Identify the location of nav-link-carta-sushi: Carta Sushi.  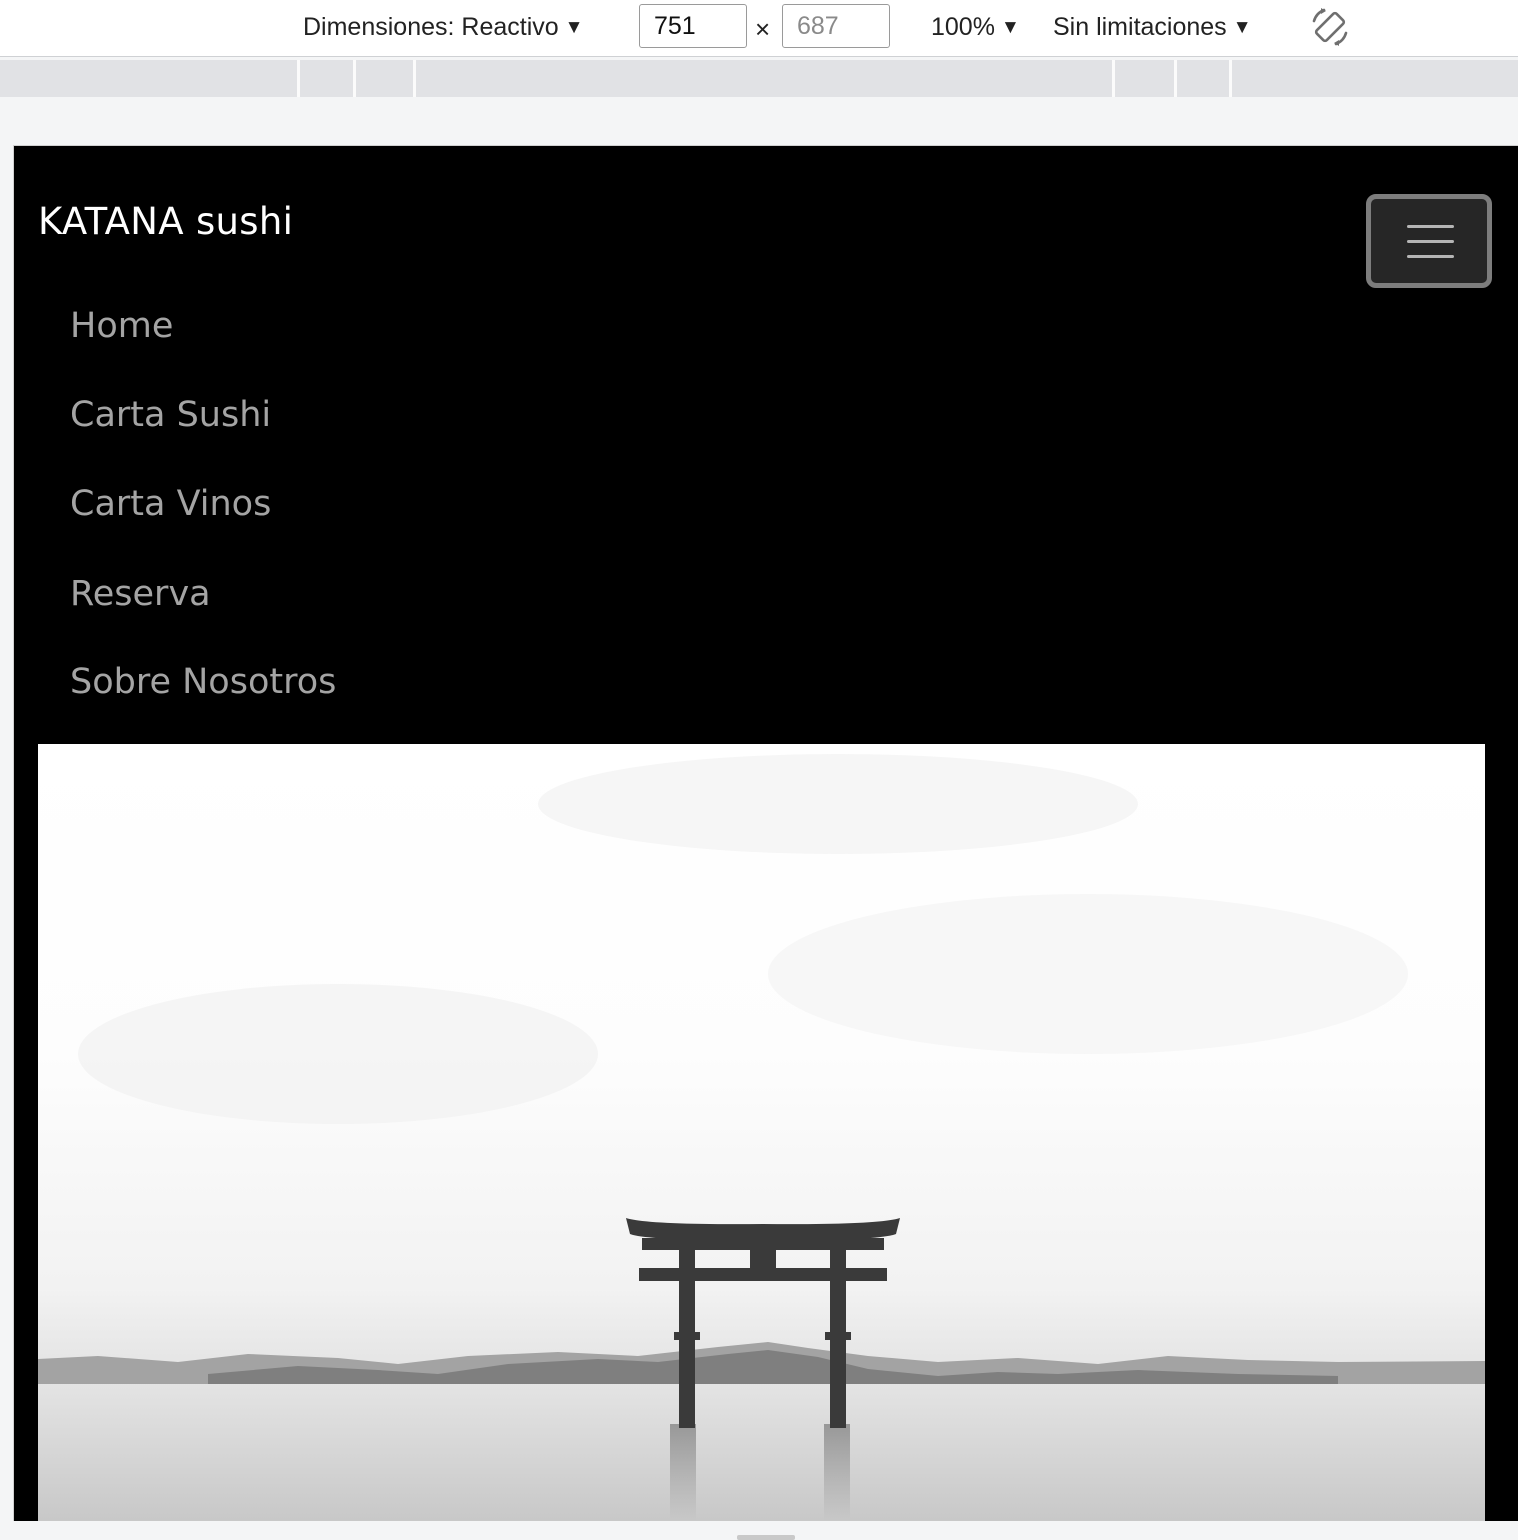
(340, 415).